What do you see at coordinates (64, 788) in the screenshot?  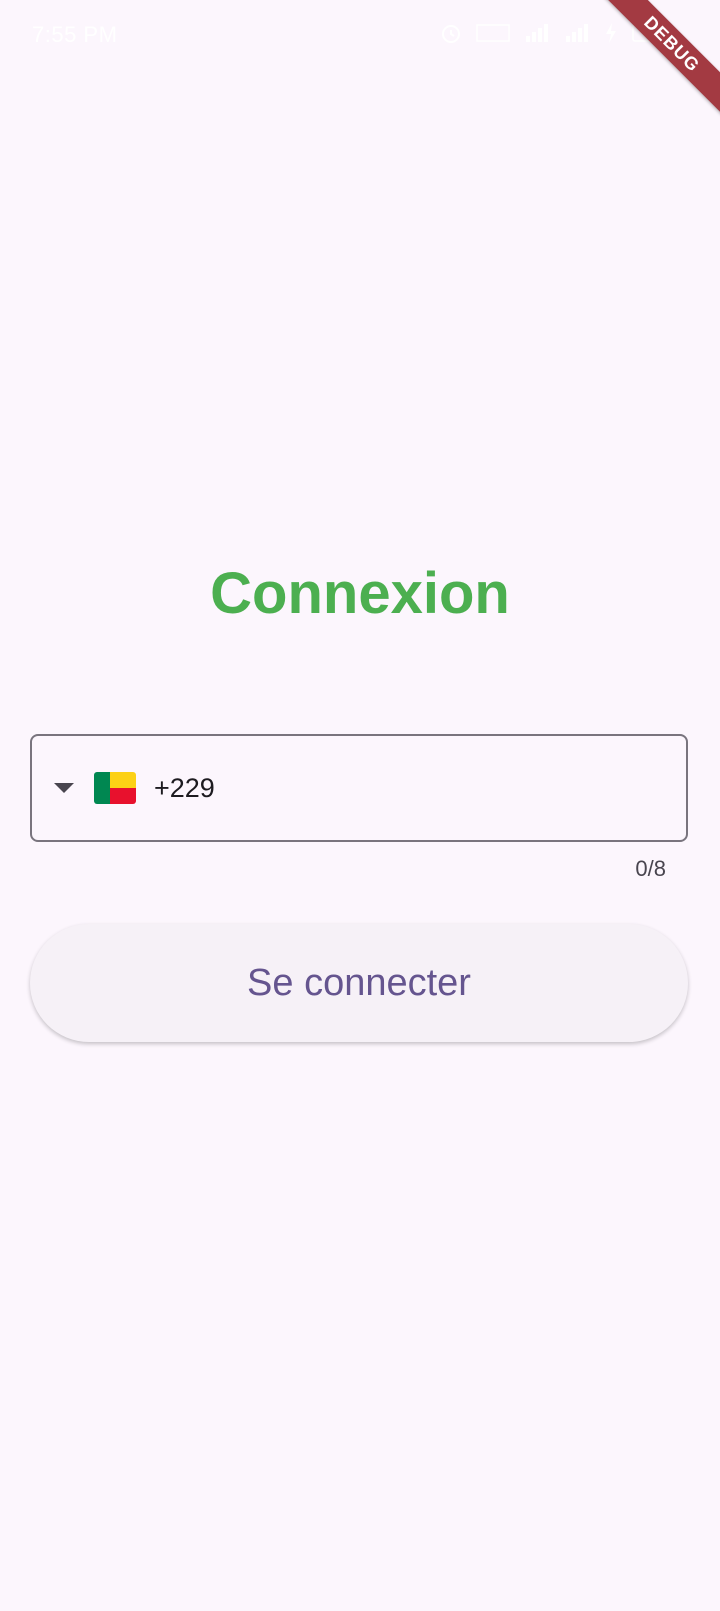 I see `country-dropdown-icon` at bounding box center [64, 788].